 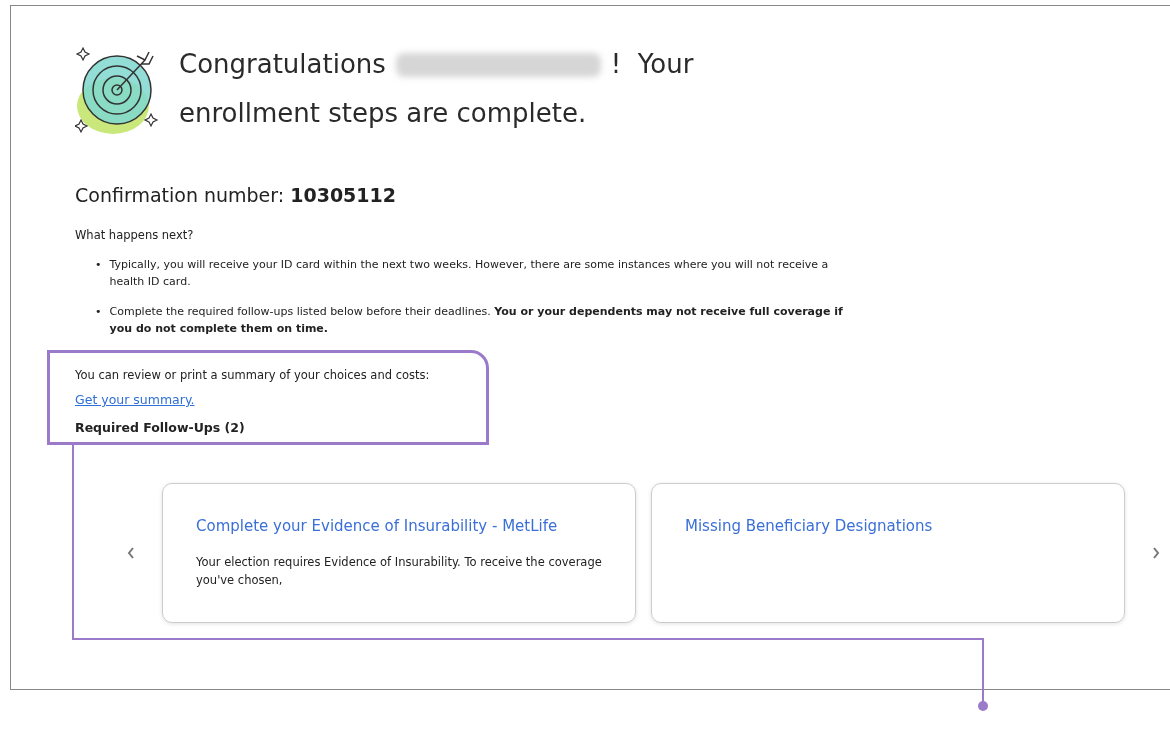 What do you see at coordinates (383, 113) in the screenshot?
I see `heading-text: enrollment steps are complete.` at bounding box center [383, 113].